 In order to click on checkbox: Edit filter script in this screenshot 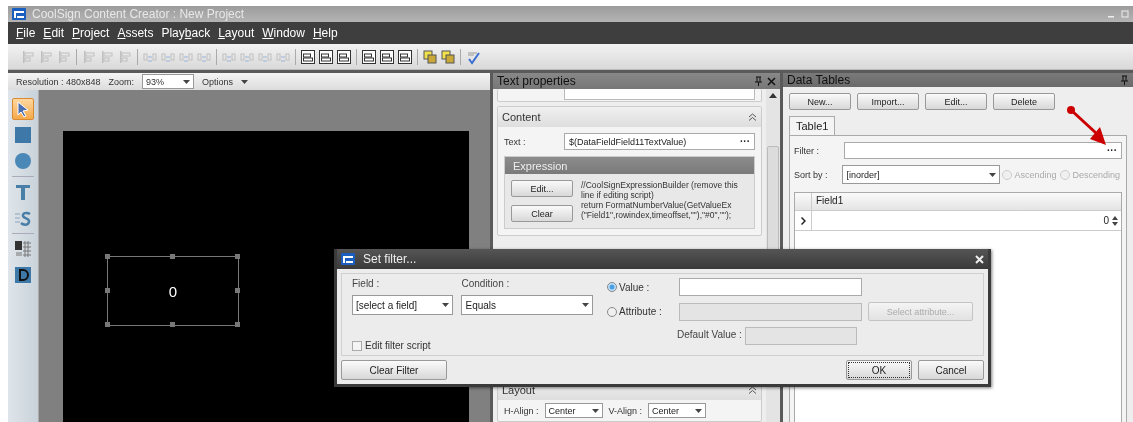, I will do `click(403, 345)`.